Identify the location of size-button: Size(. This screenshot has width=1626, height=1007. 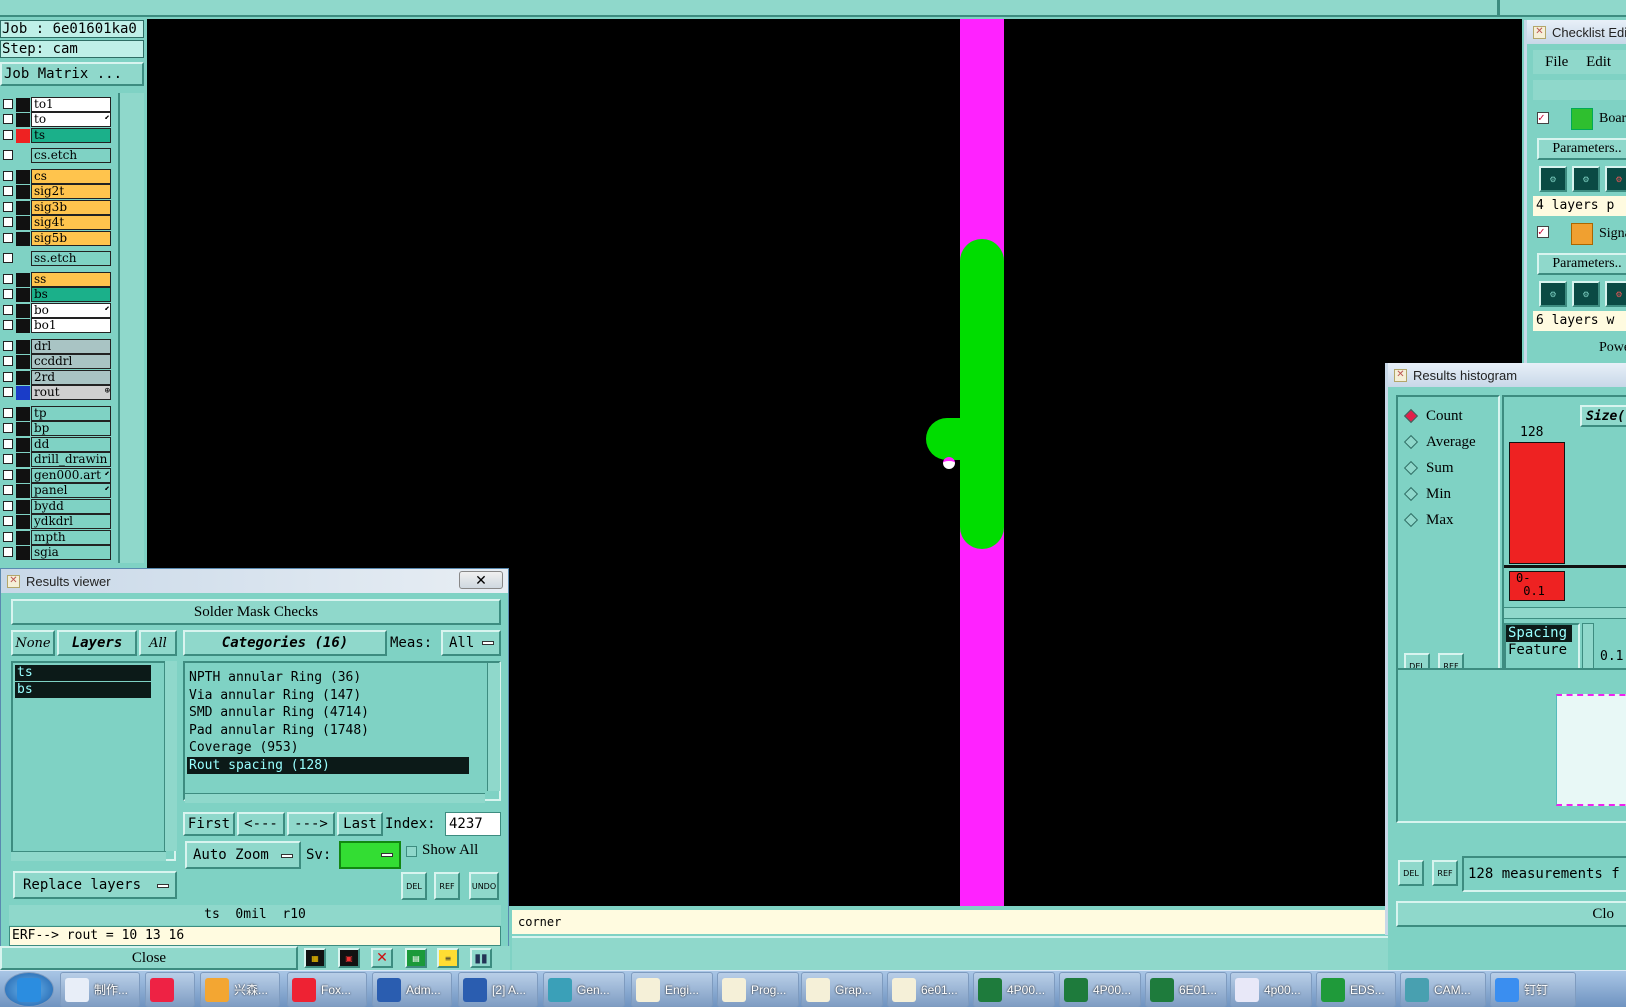
(1603, 416).